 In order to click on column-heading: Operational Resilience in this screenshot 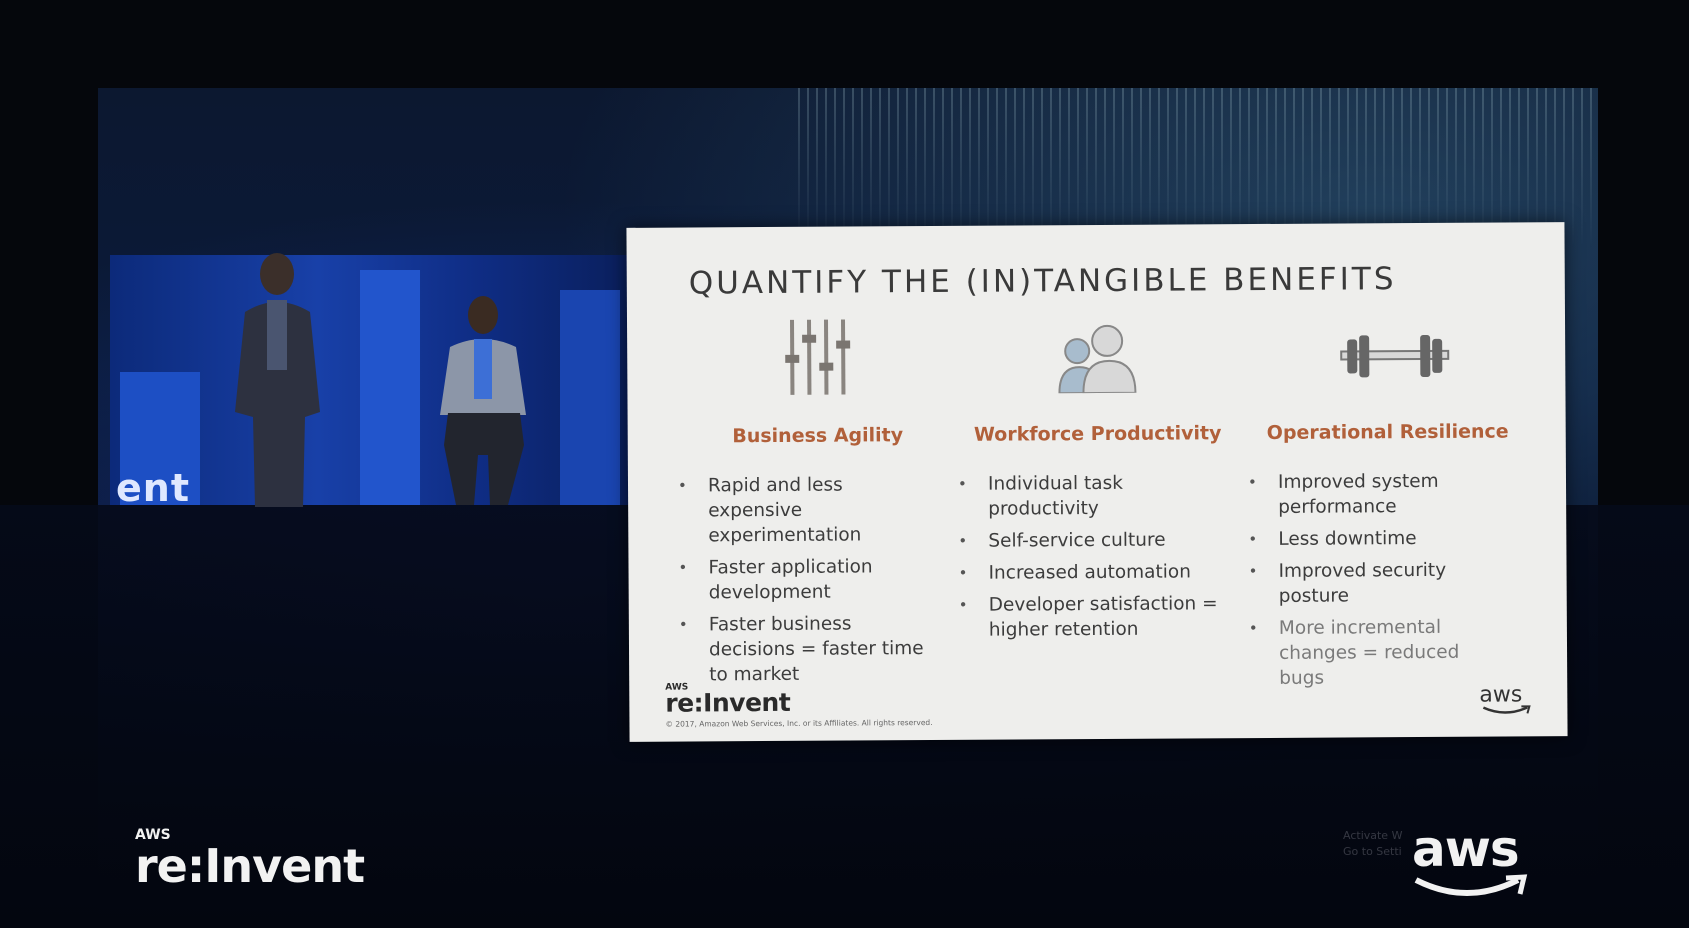, I will do `click(1387, 432)`.